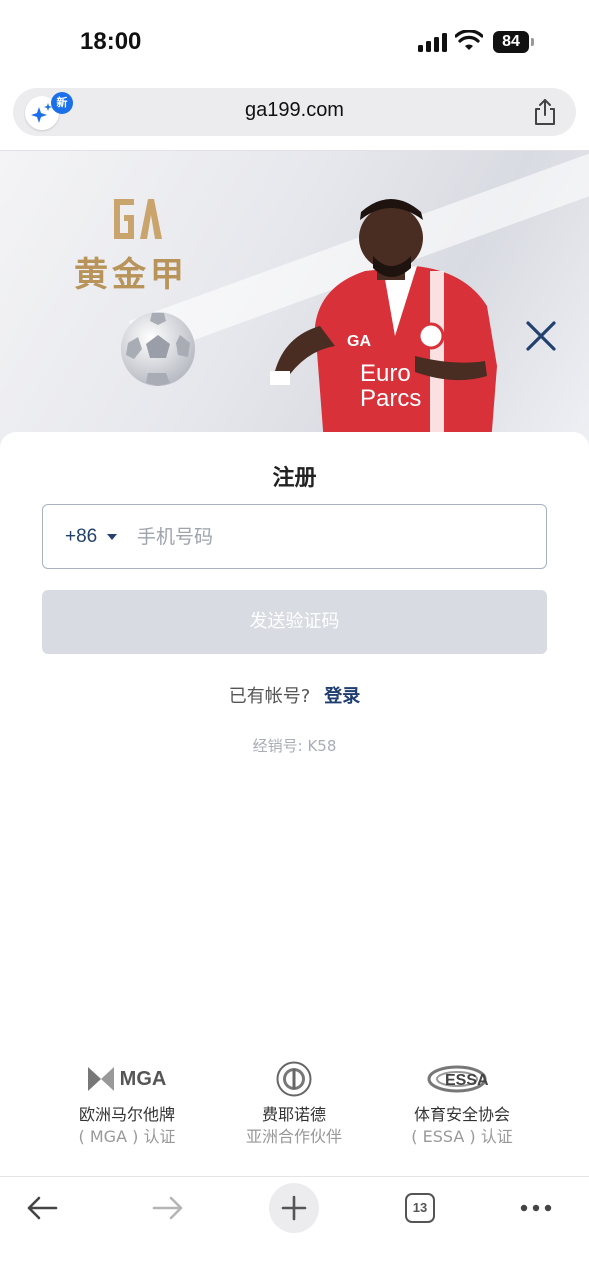  What do you see at coordinates (127, 1136) in the screenshot?
I see `partner-sub: ( MGA ) 认证` at bounding box center [127, 1136].